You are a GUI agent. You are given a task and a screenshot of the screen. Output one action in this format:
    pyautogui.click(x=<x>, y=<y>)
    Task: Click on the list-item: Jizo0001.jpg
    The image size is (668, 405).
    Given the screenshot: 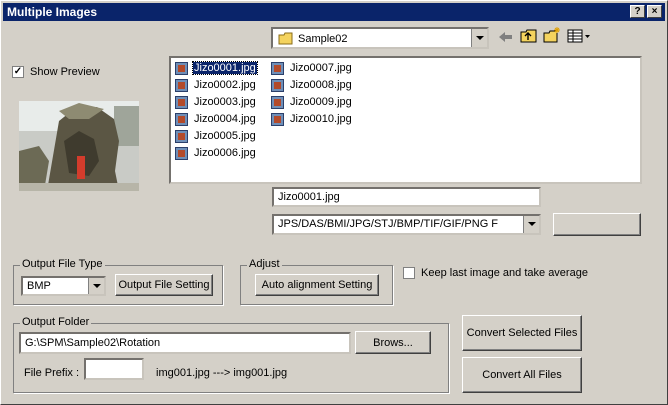 What is the action you would take?
    pyautogui.click(x=216, y=68)
    